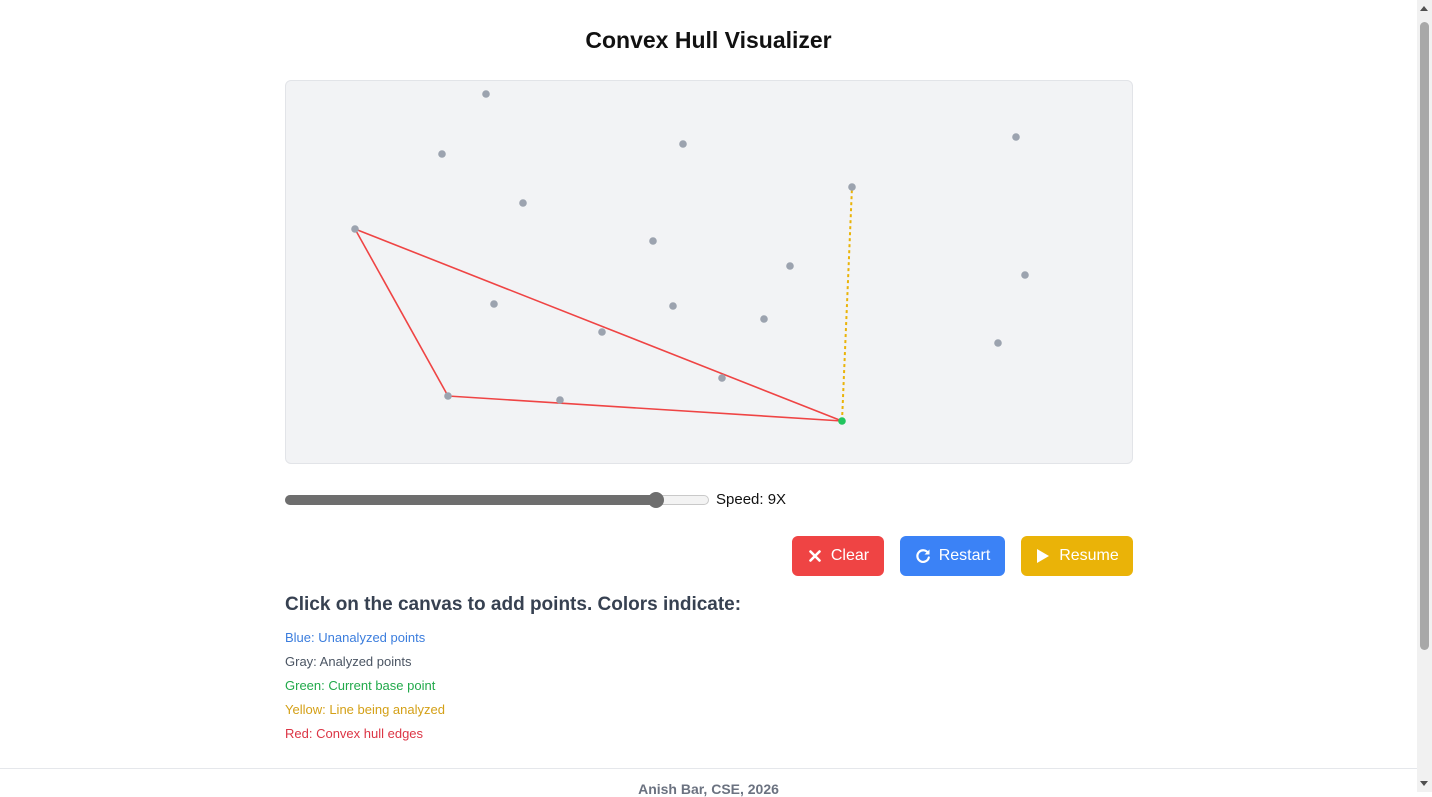 The height and width of the screenshot is (797, 1432). What do you see at coordinates (708, 40) in the screenshot?
I see `page-title: Convex Hull Visualizer` at bounding box center [708, 40].